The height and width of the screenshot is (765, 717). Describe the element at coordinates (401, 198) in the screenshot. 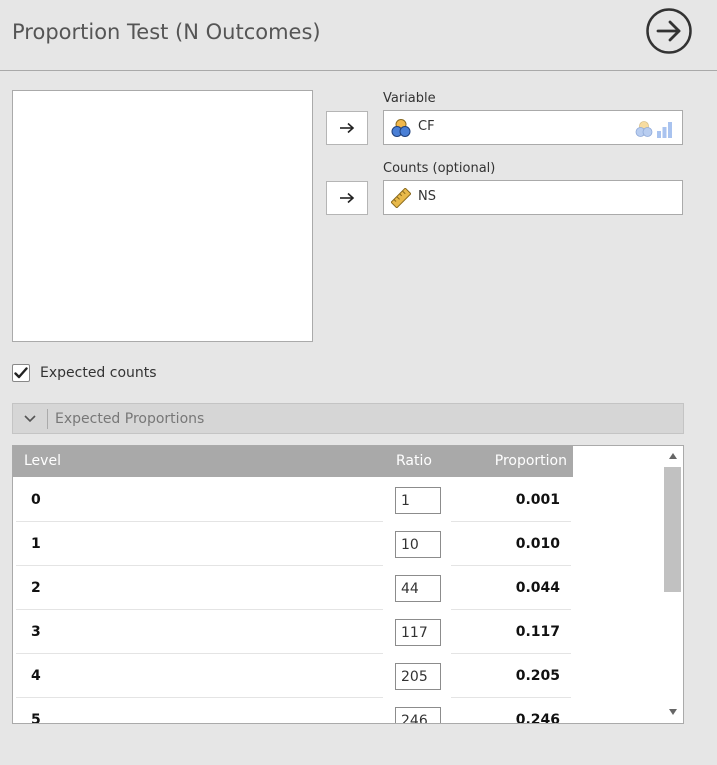

I see `ruler-continuous-icon` at that location.